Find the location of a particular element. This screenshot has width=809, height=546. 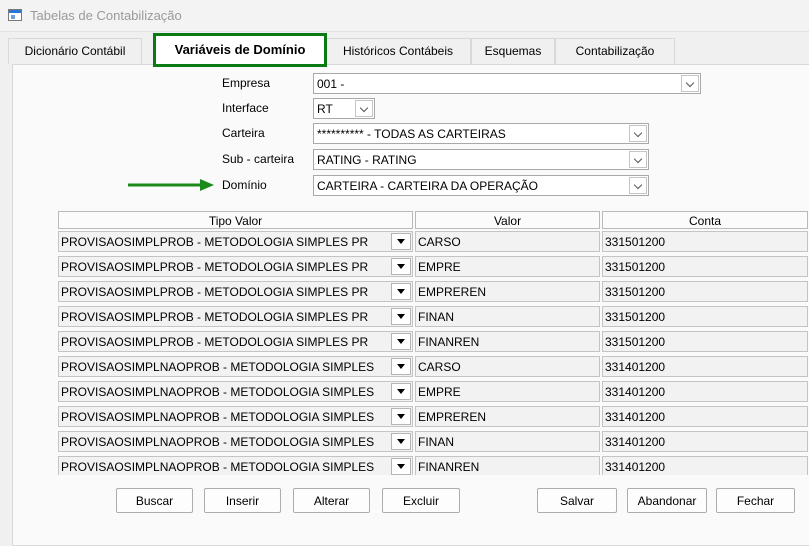

dominio-label: Domínio is located at coordinates (244, 185).